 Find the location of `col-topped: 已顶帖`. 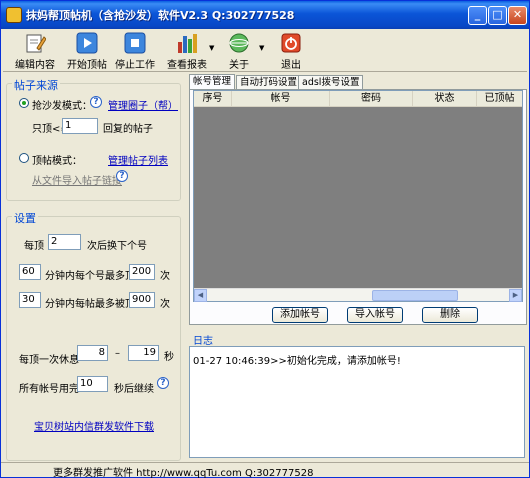

col-topped: 已顶帖 is located at coordinates (499, 99).